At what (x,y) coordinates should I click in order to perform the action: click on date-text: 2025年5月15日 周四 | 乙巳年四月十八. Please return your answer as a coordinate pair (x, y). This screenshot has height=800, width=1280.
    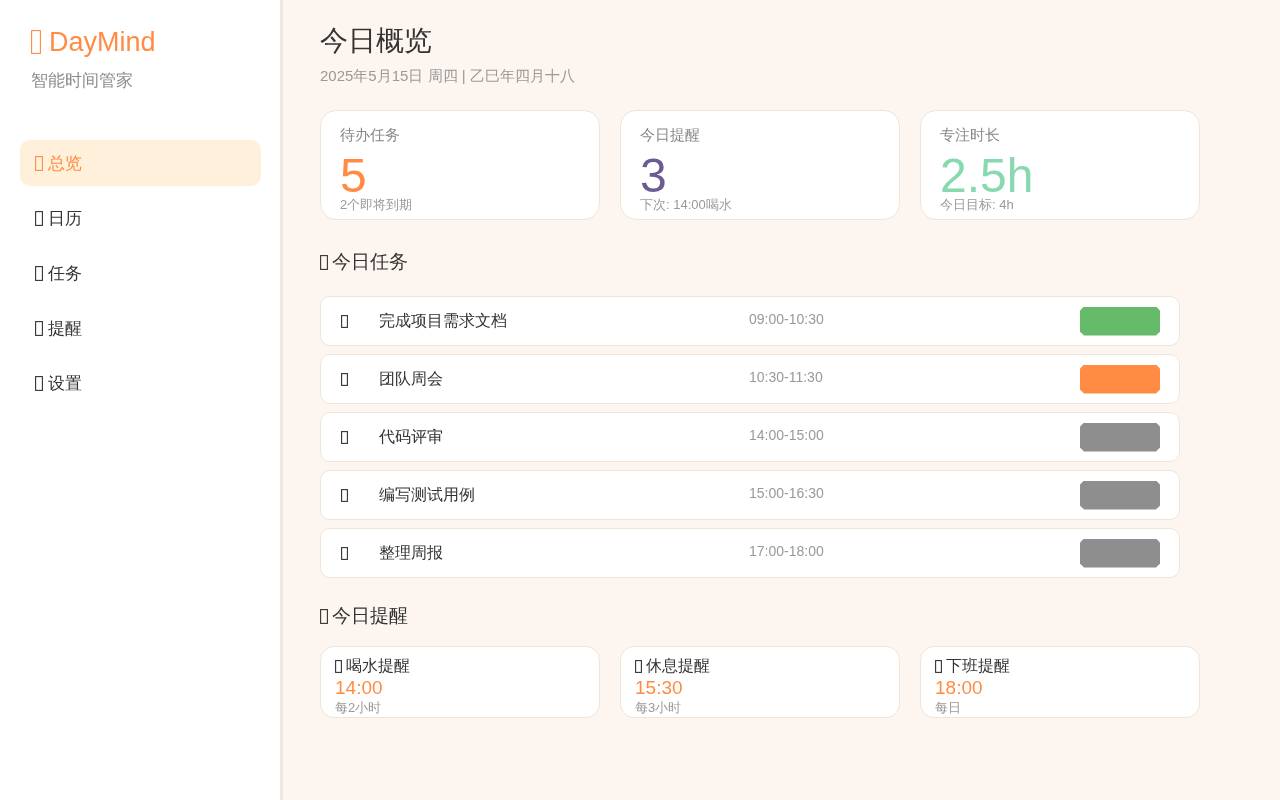
    Looking at the image, I should click on (447, 76).